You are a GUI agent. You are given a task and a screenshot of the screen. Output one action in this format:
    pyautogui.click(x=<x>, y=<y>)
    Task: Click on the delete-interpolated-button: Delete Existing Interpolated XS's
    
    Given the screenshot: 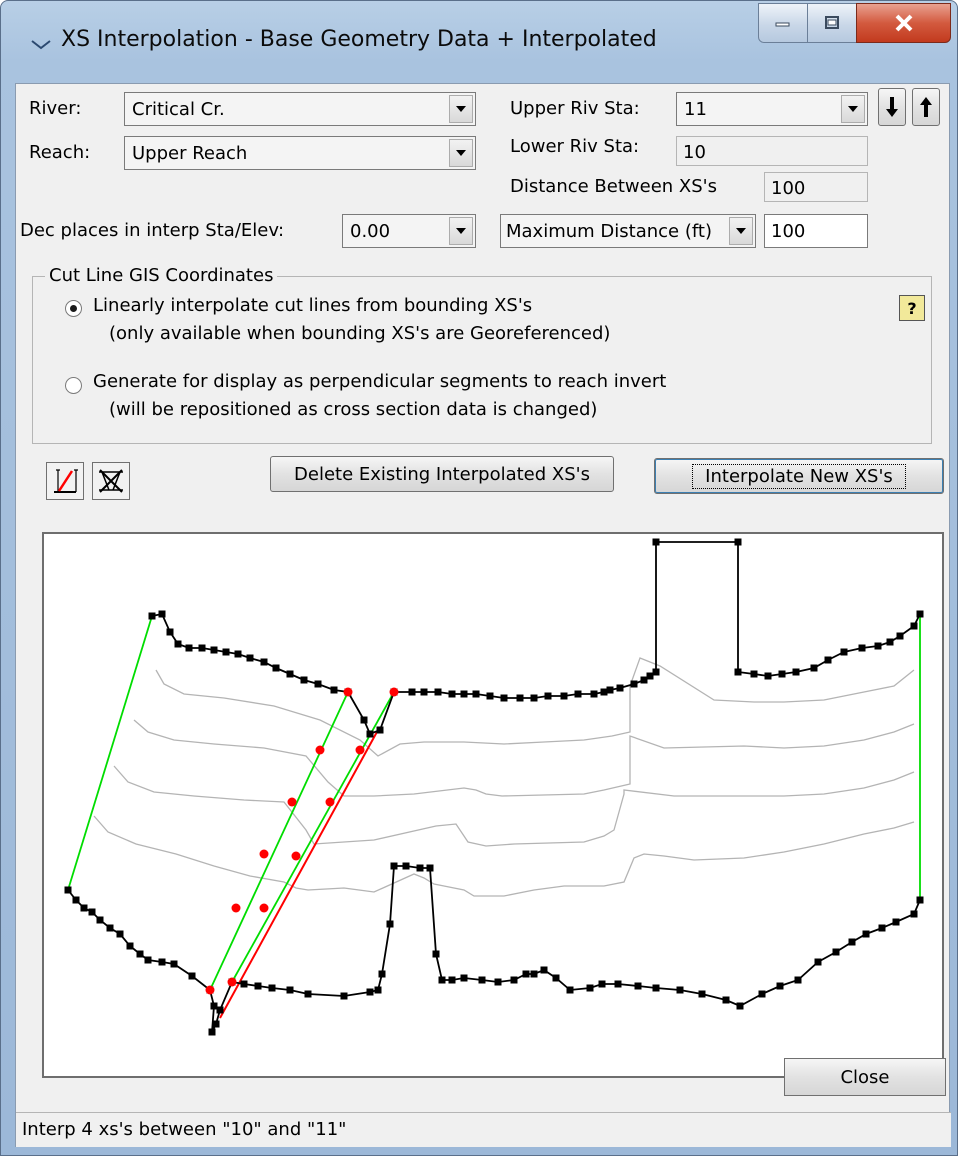 What is the action you would take?
    pyautogui.click(x=442, y=474)
    